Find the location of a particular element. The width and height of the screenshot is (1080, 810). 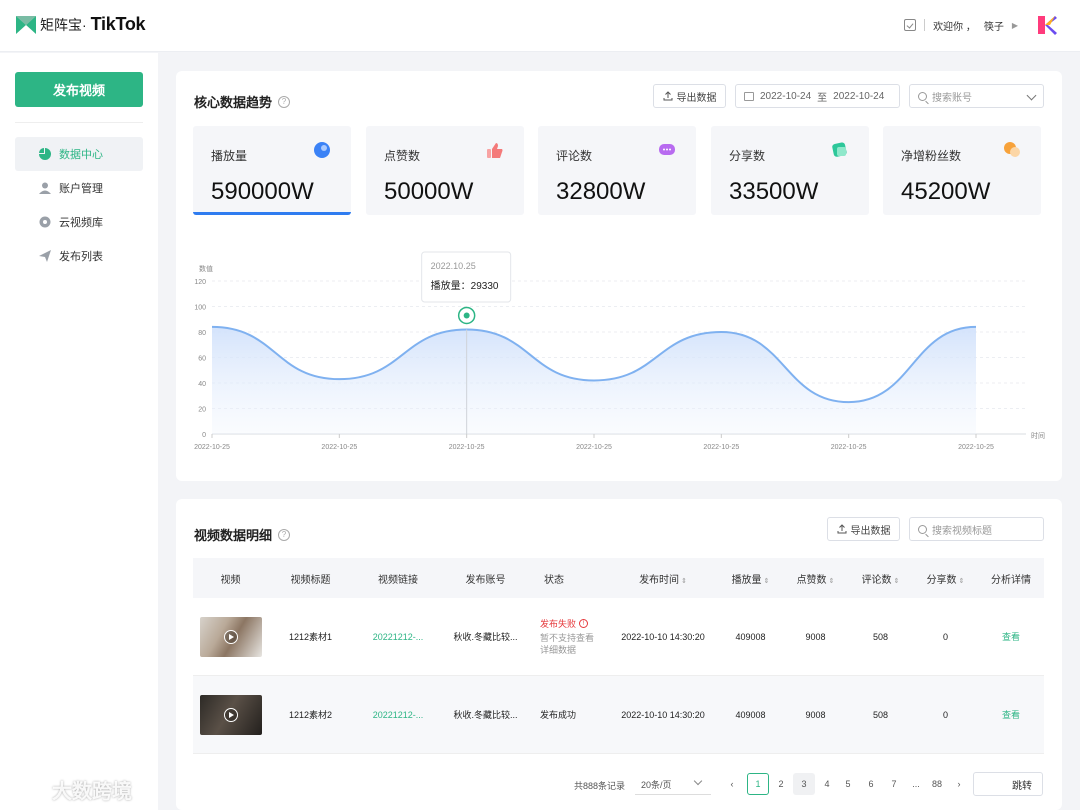

sidebar-item-publish-list: 发布列表 is located at coordinates (79, 256).